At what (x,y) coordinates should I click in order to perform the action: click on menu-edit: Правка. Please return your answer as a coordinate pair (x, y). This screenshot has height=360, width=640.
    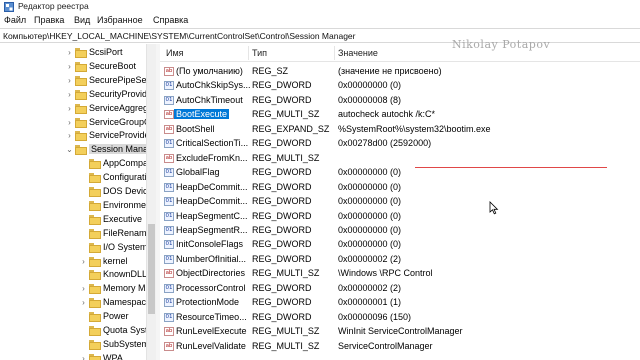
    Looking at the image, I should click on (49, 20).